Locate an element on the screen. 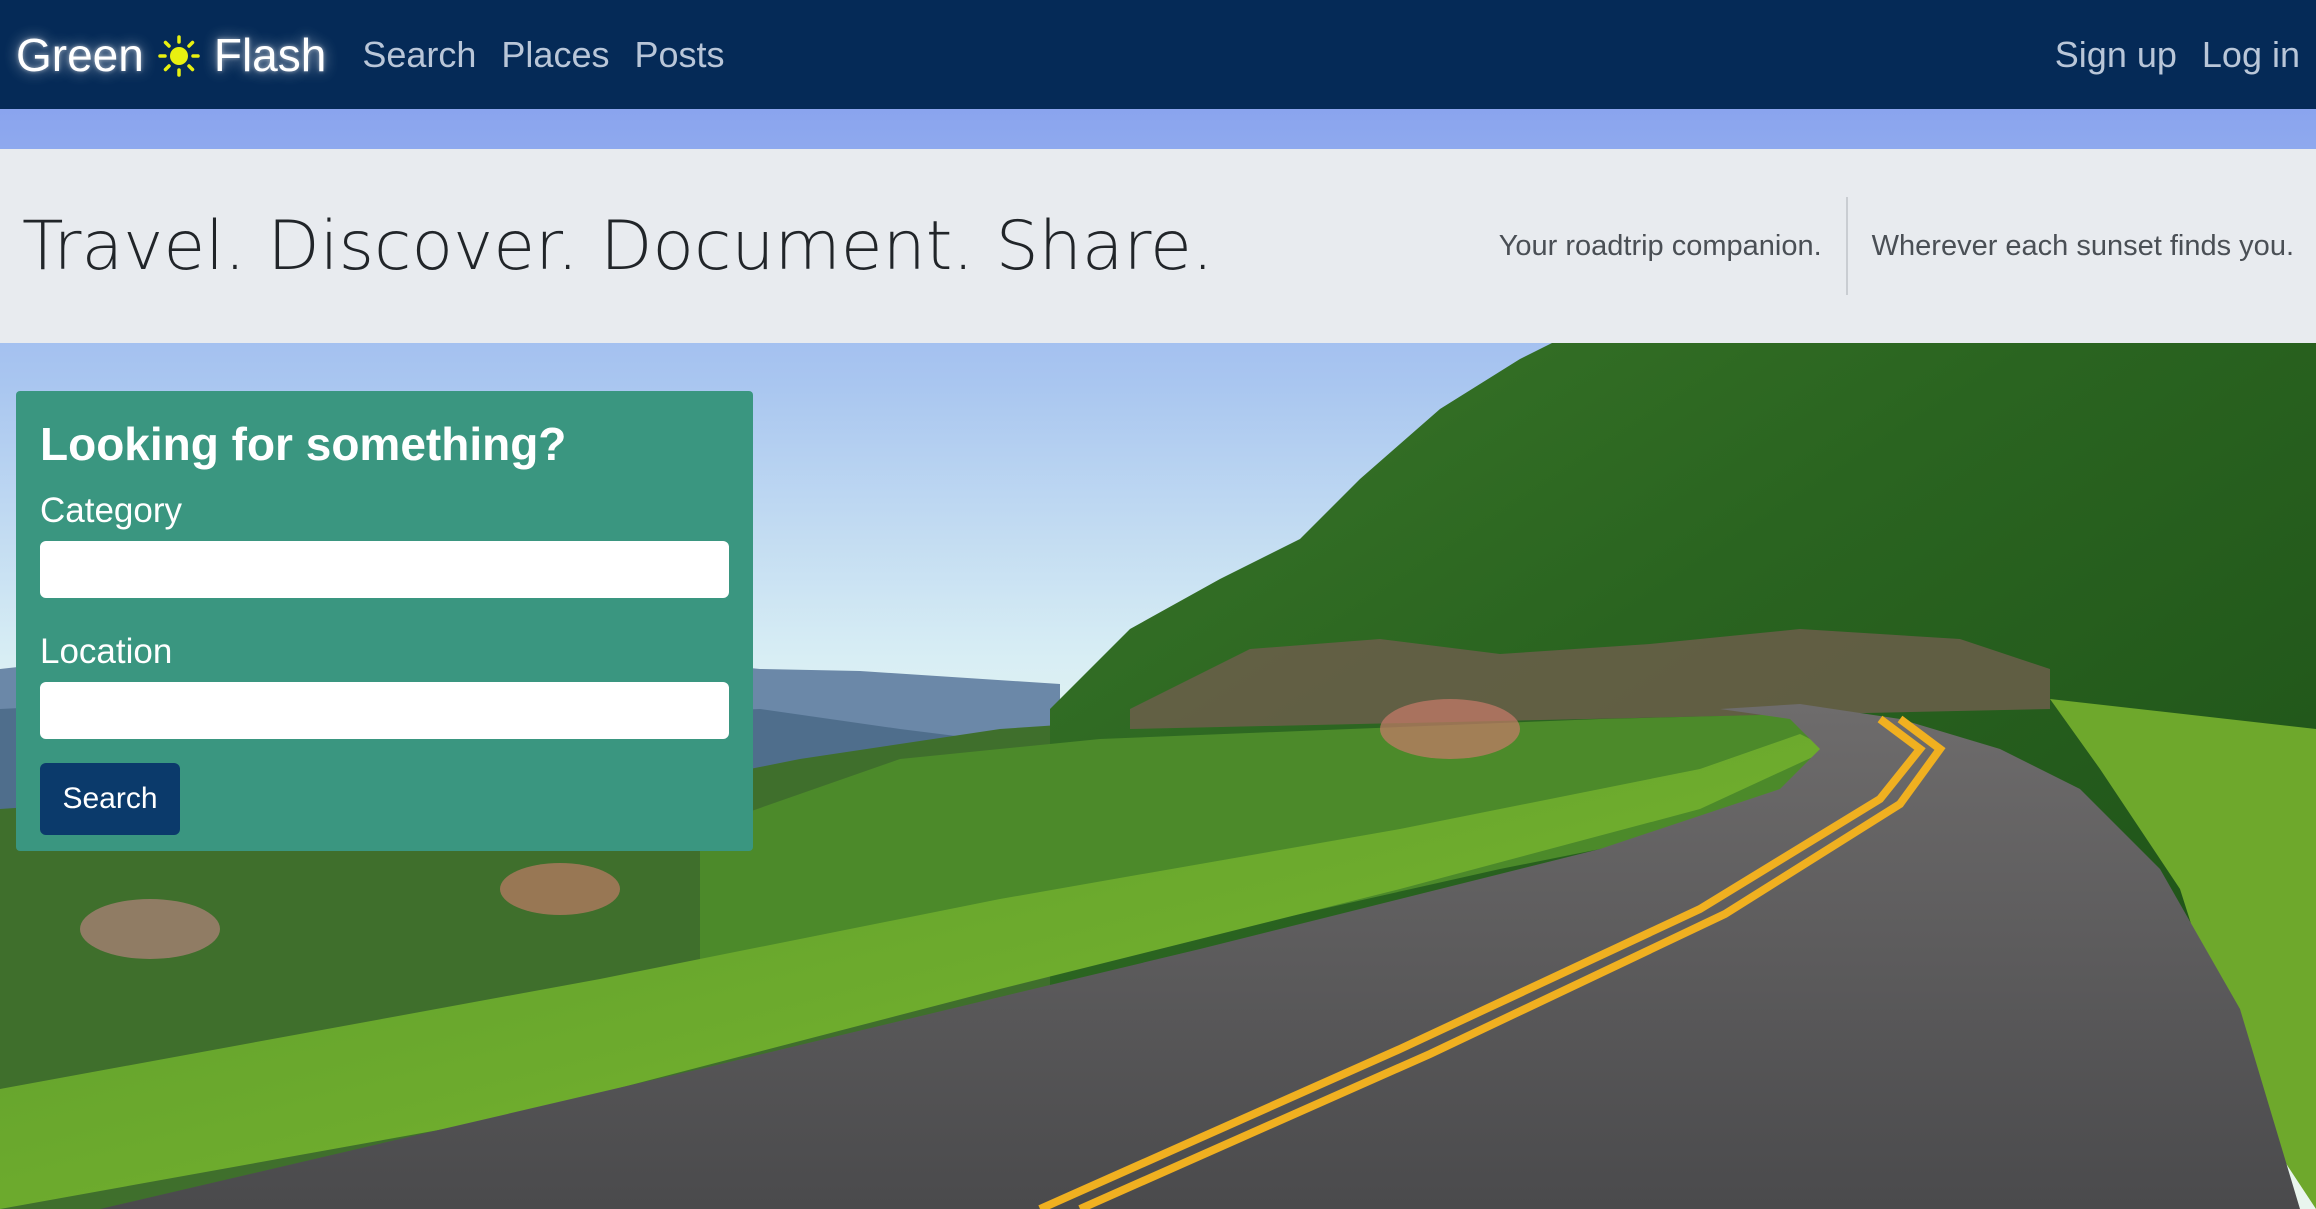 This screenshot has height=1209, width=2316. brand-logo: Green Flash is located at coordinates (171, 54).